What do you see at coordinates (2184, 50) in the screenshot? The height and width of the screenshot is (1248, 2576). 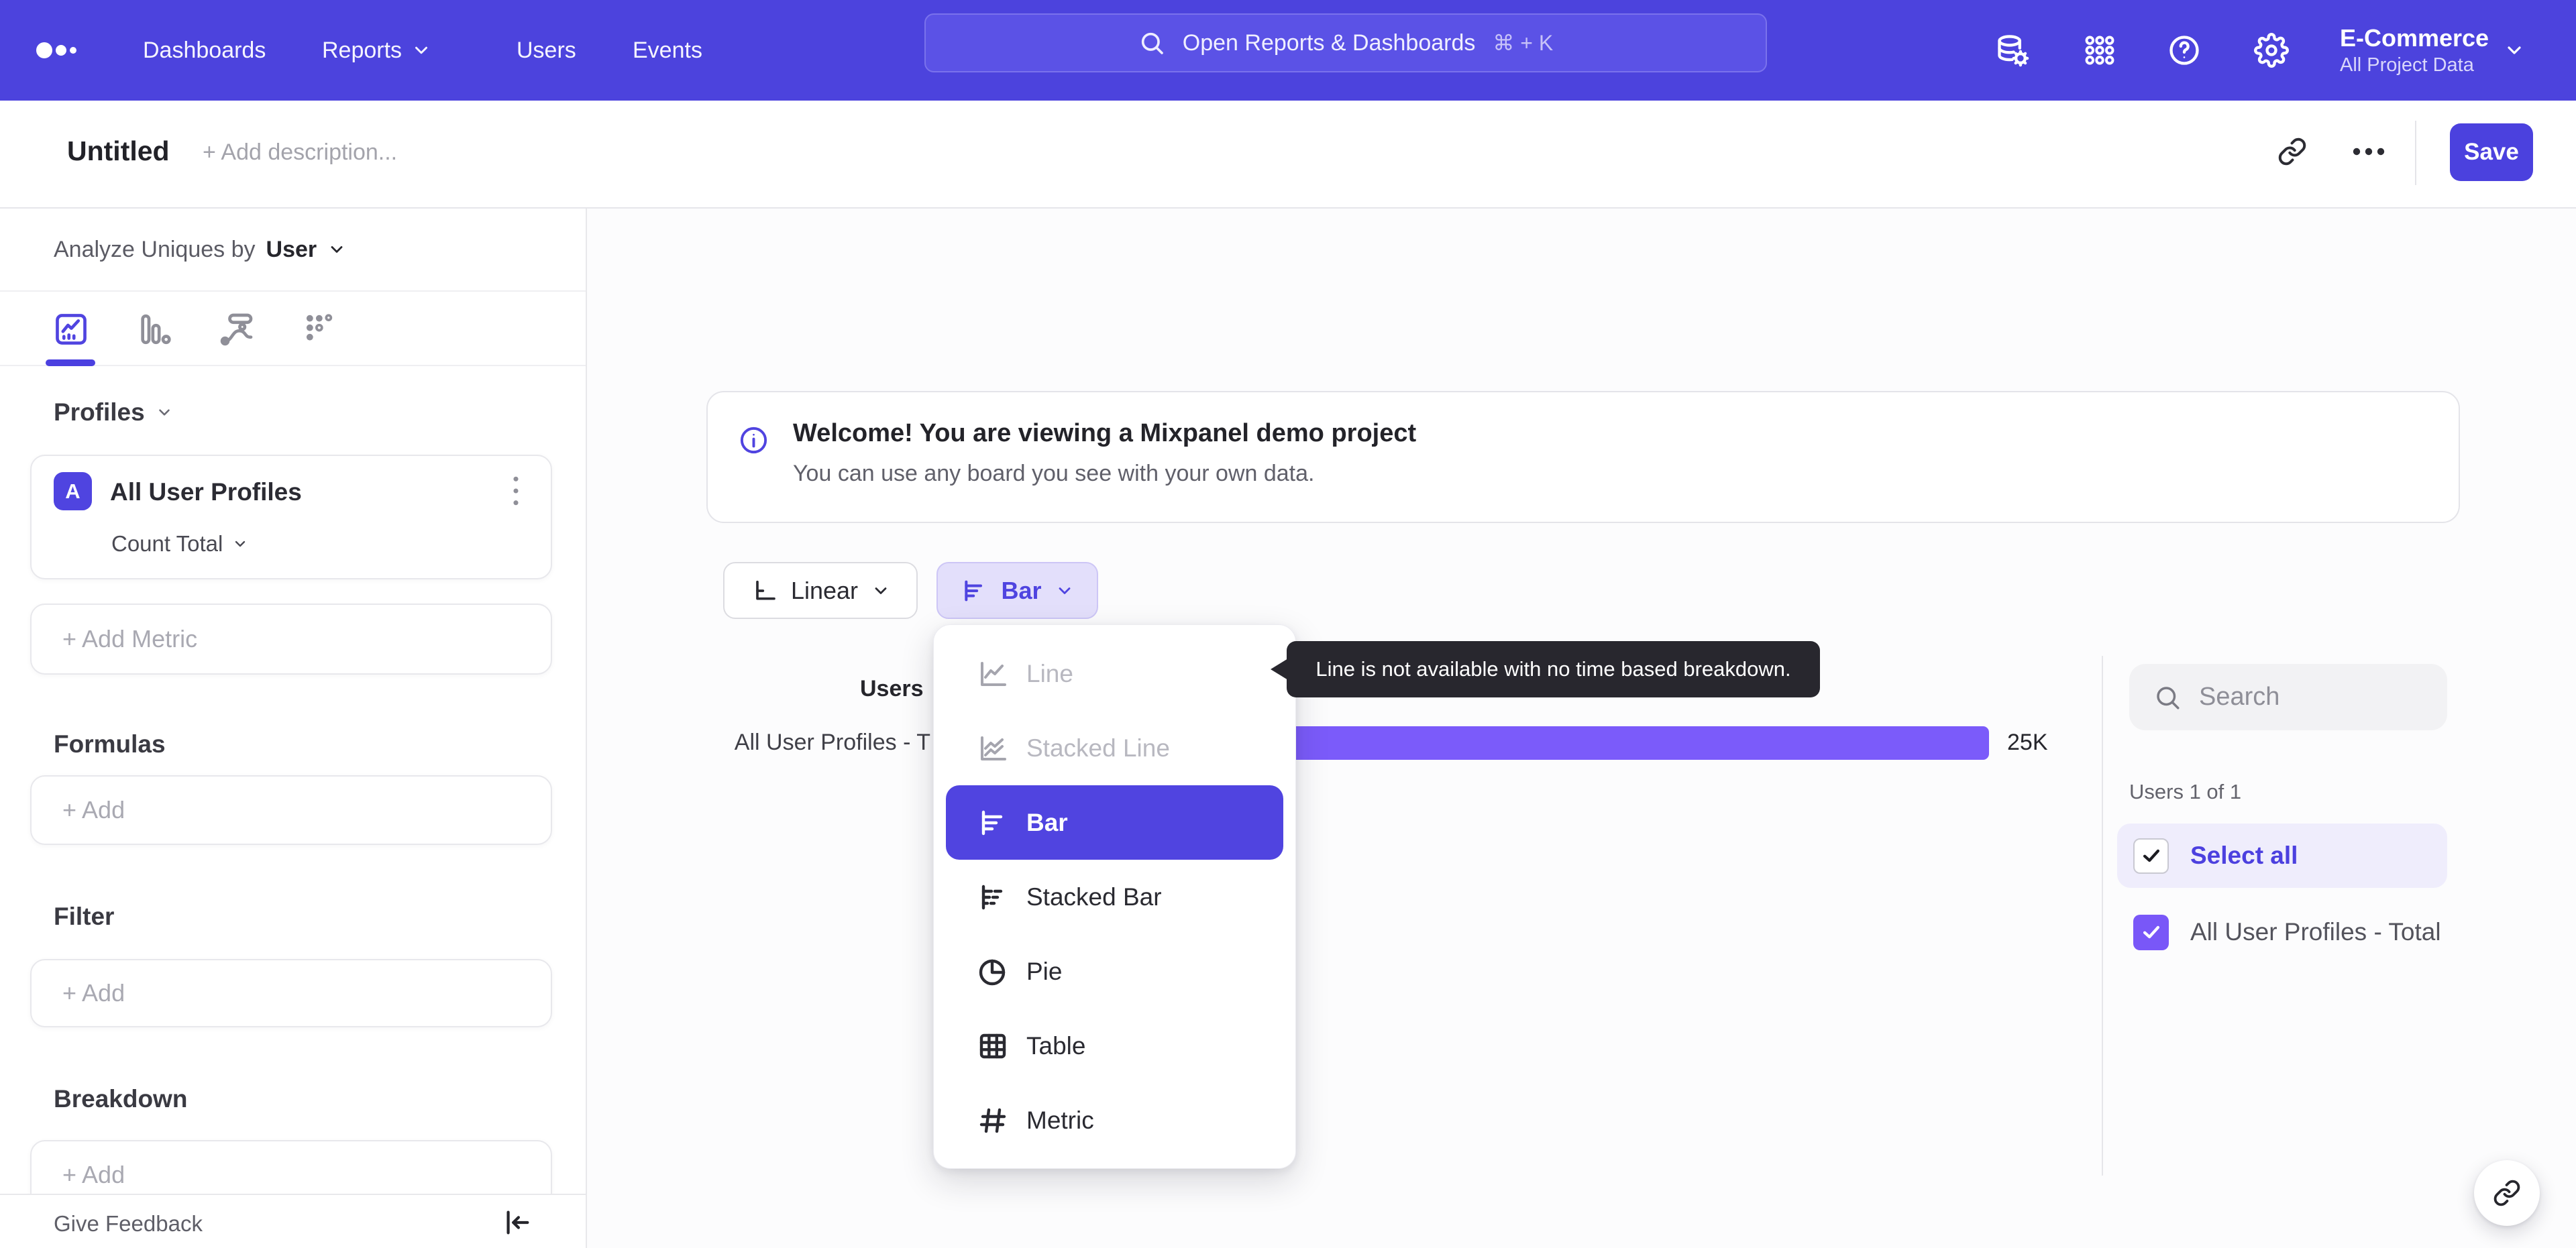 I see `help-icon` at bounding box center [2184, 50].